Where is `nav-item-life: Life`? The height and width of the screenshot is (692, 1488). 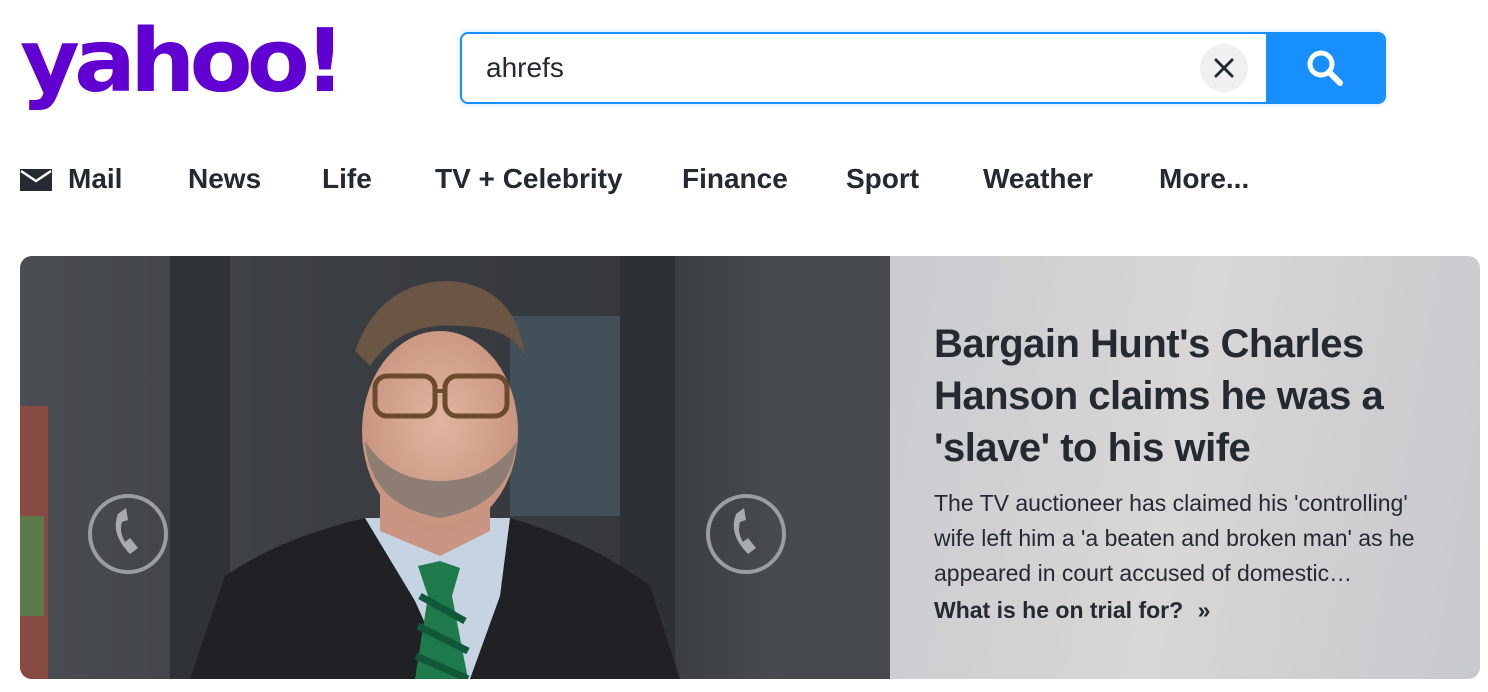 nav-item-life: Life is located at coordinates (347, 179).